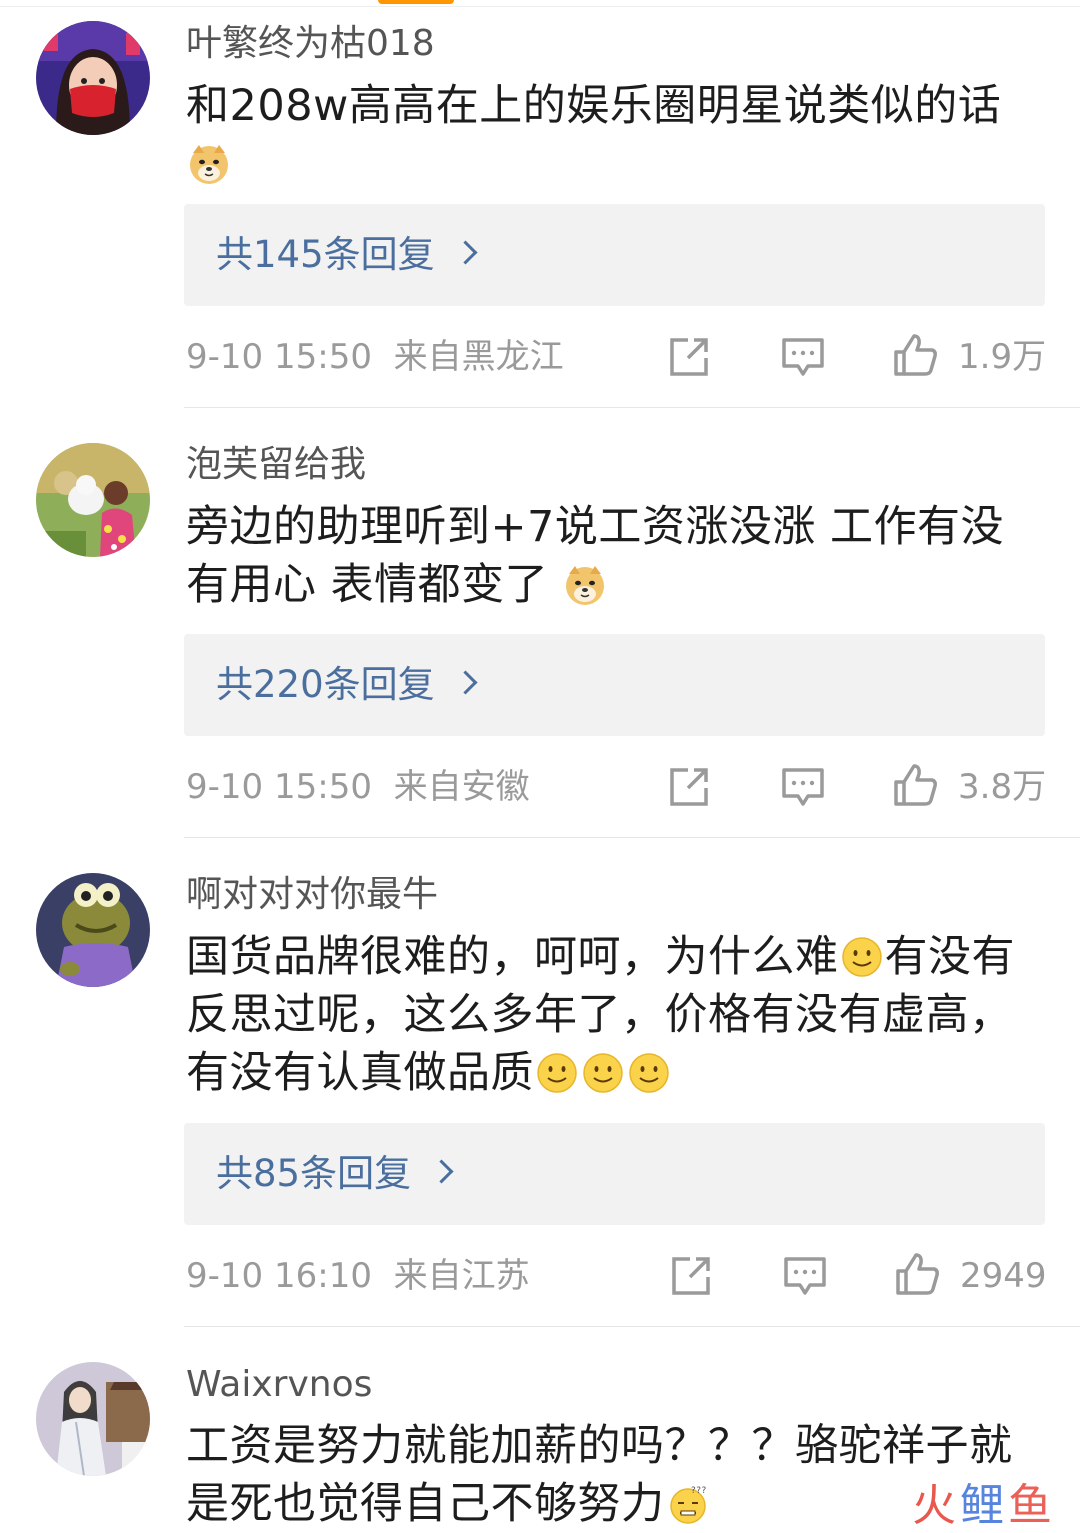 This screenshot has height=1533, width=1080. What do you see at coordinates (599, 1446) in the screenshot?
I see `comment-text-line: 工资是努力就能加薪的吗？？？骆驼祥子就` at bounding box center [599, 1446].